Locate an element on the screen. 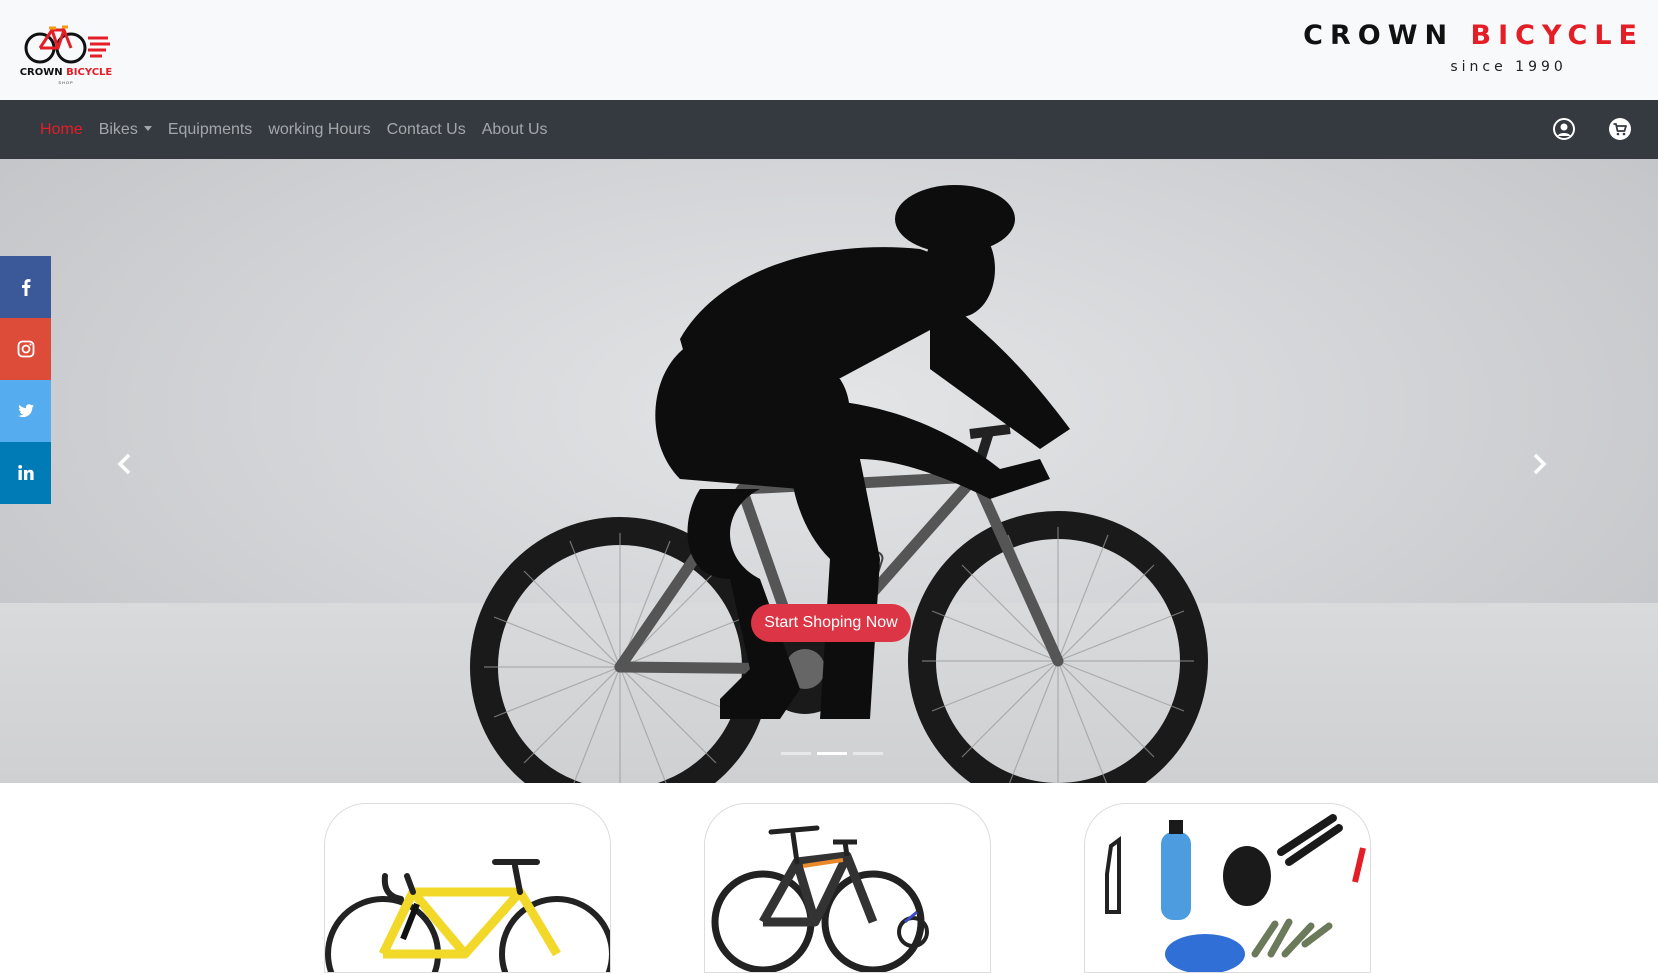  facebook-link is located at coordinates (25, 287).